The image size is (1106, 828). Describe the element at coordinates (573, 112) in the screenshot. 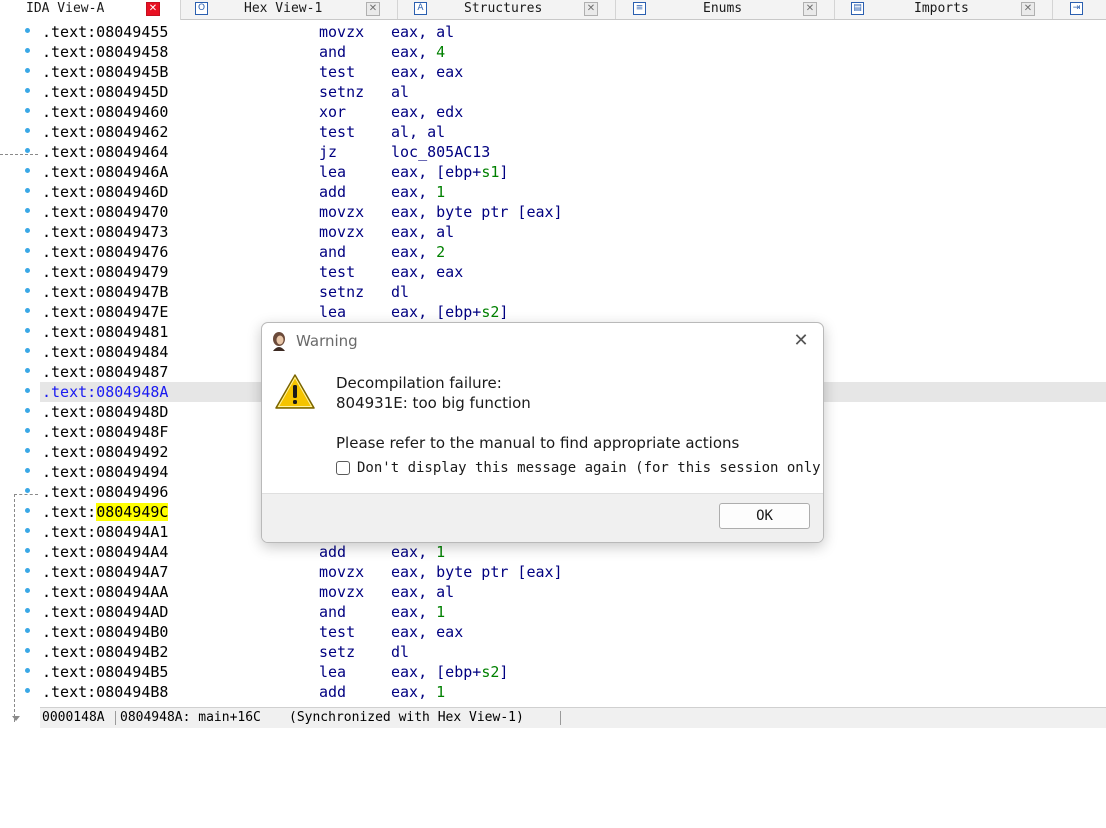

I see `listing-row: .text:08049460 xor eax, edx` at that location.